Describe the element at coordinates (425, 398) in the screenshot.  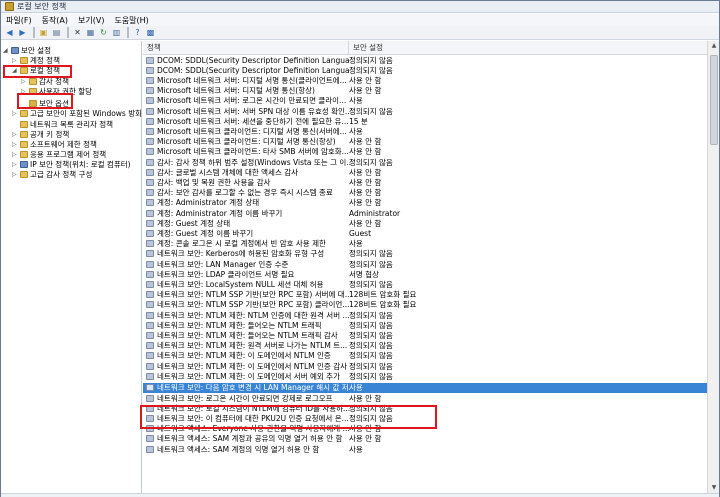
I see `policy-row: 네트워크 보안: 로그온 시간이 만료되면 강제로 로그오프 사용 안 함` at that location.